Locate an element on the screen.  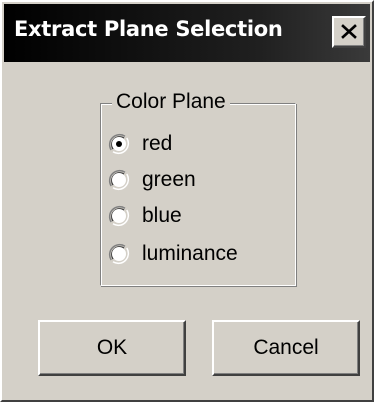
window-title: Extract Plane Selection is located at coordinates (148, 29).